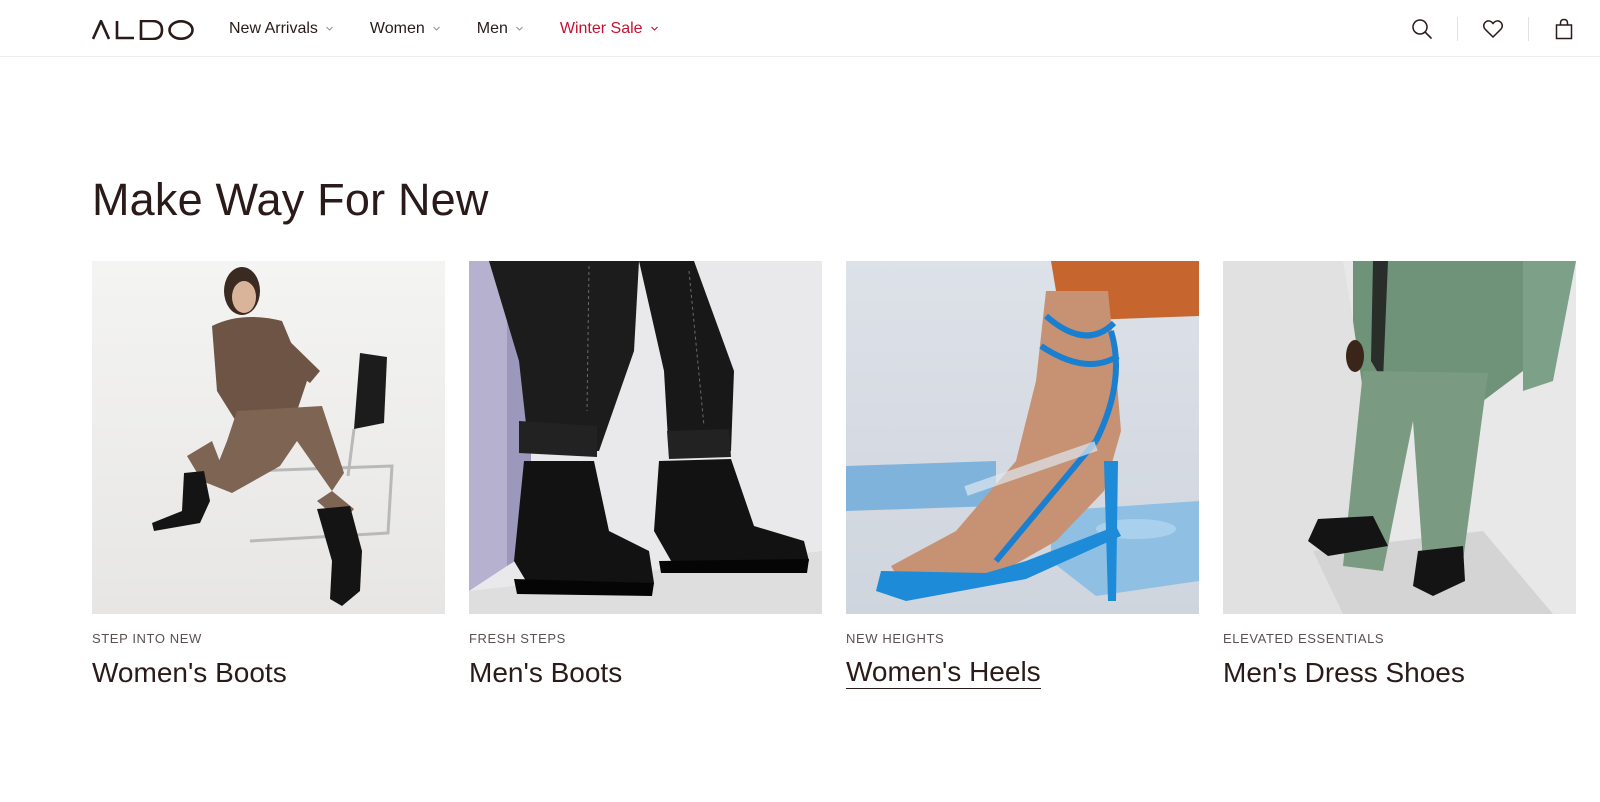 This screenshot has height=802, width=1600. Describe the element at coordinates (895, 638) in the screenshot. I see `category-eyebrow: NEW HEIGHTS` at that location.